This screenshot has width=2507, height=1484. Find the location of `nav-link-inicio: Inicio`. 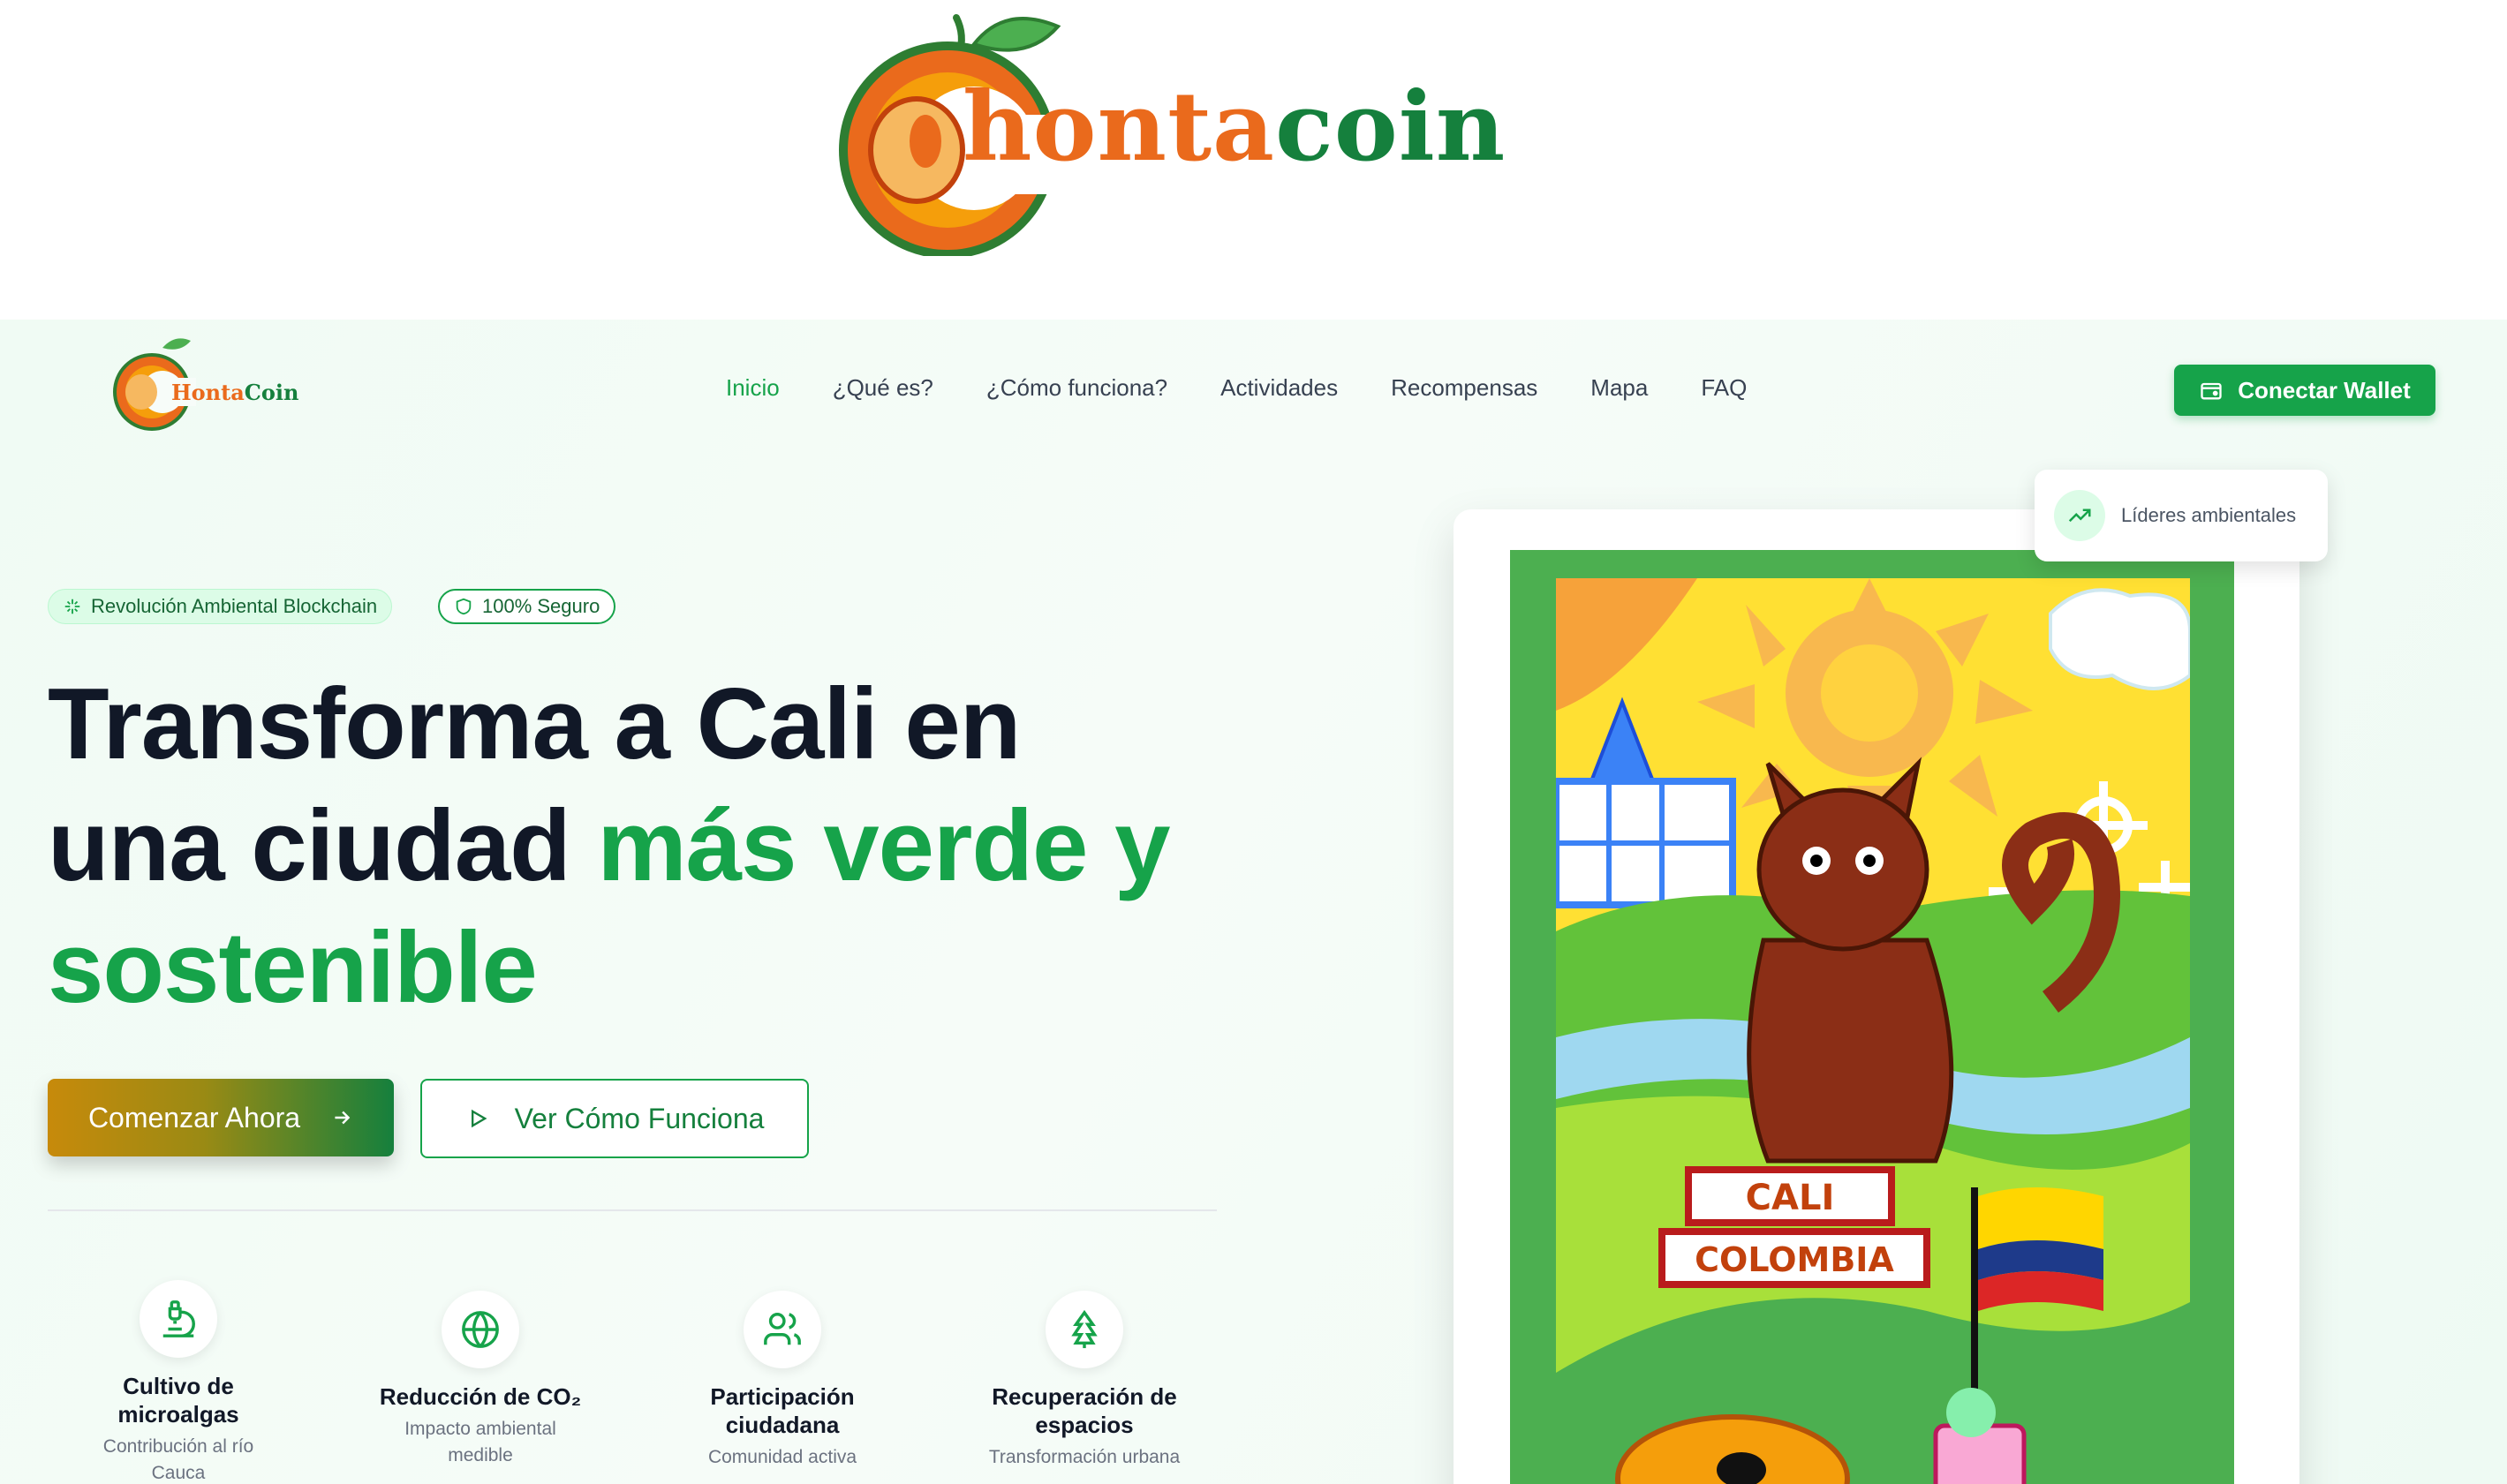

nav-link-inicio: Inicio is located at coordinates (753, 388).